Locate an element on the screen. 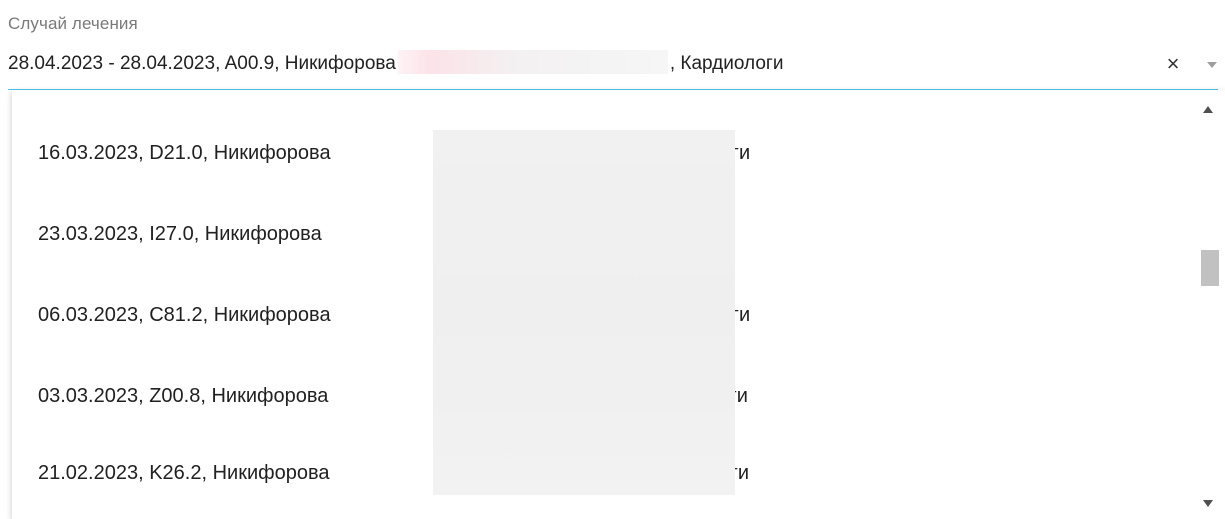  redacted-name is located at coordinates (532, 62).